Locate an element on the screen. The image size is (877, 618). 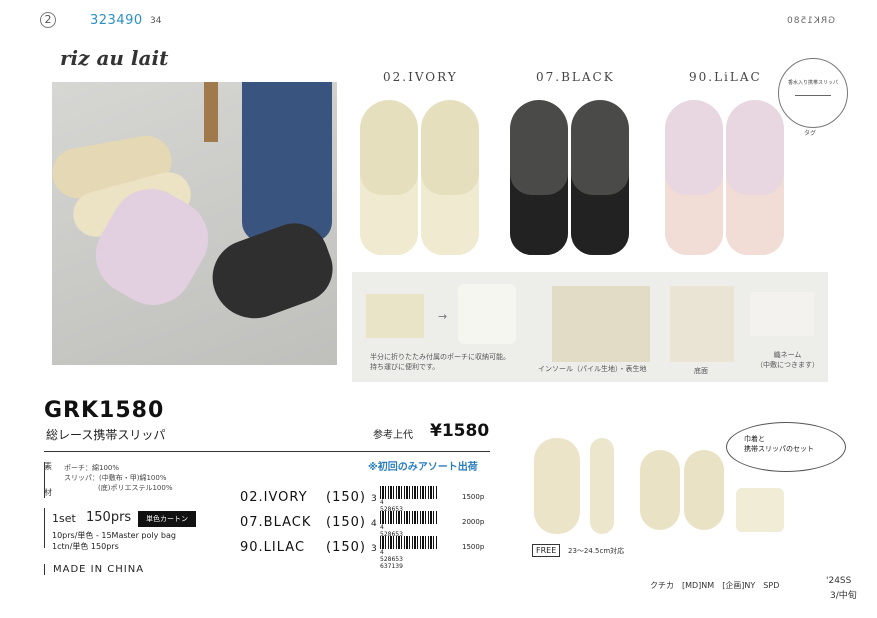
jeans is located at coordinates (287, 162).